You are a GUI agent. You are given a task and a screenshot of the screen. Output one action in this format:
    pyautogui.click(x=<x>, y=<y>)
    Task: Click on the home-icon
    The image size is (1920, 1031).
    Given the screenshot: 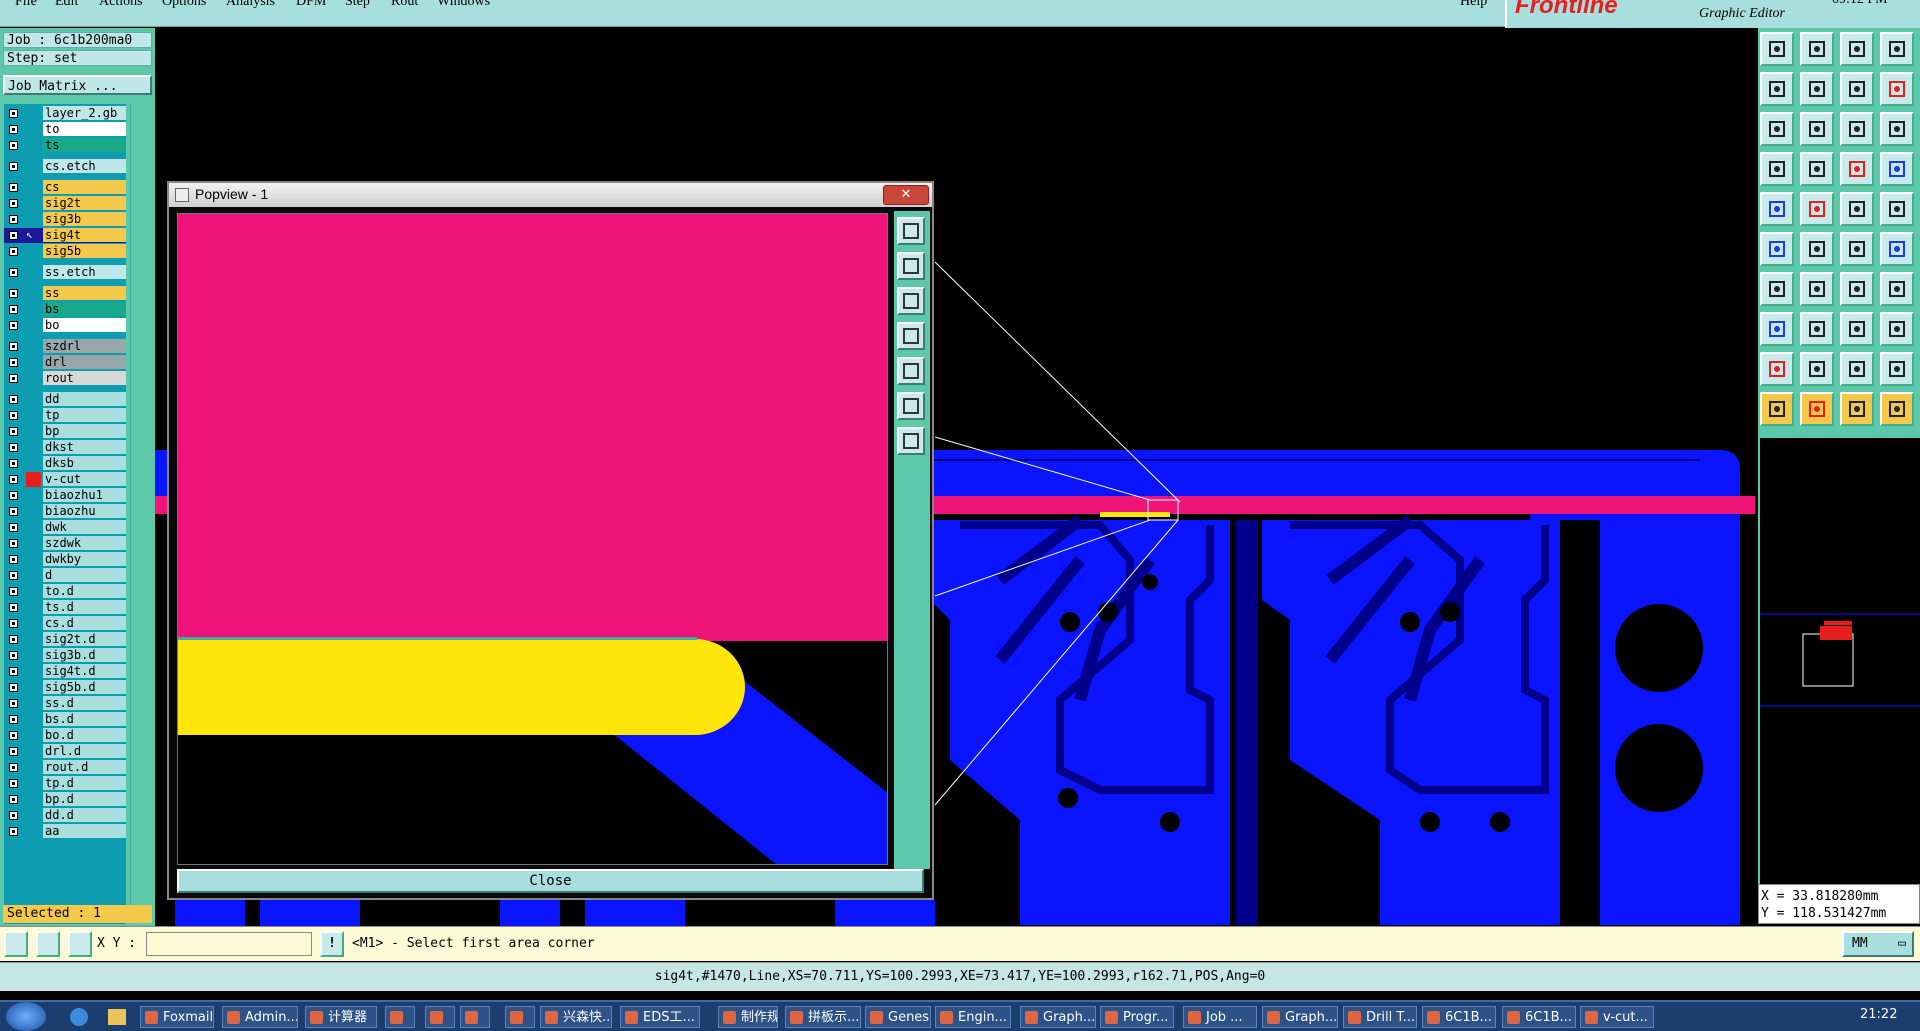 What is the action you would take?
    pyautogui.click(x=1857, y=49)
    